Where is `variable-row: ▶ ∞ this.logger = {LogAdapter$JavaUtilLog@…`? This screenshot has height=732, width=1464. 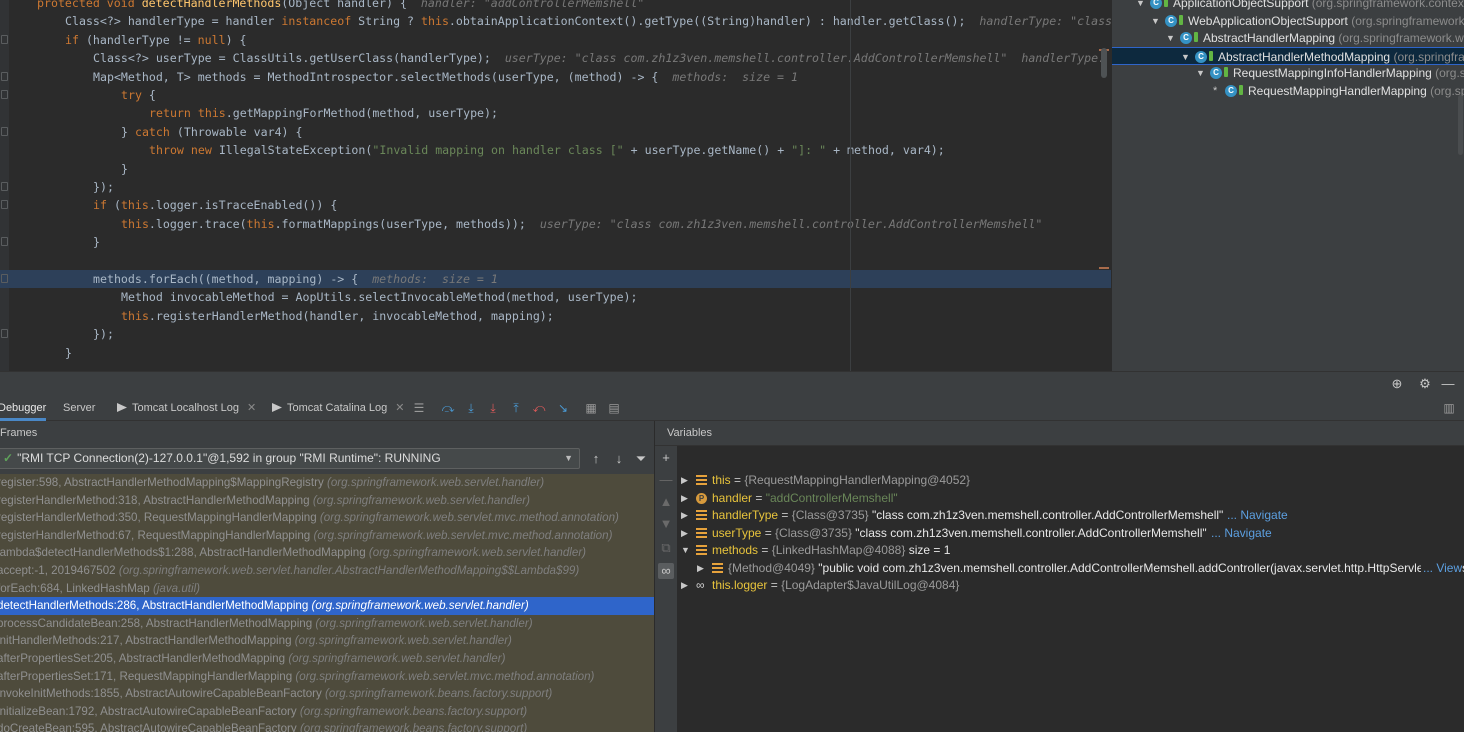 variable-row: ▶ ∞ this.logger = {LogAdapter$JavaUtilLog@… is located at coordinates (1070, 586).